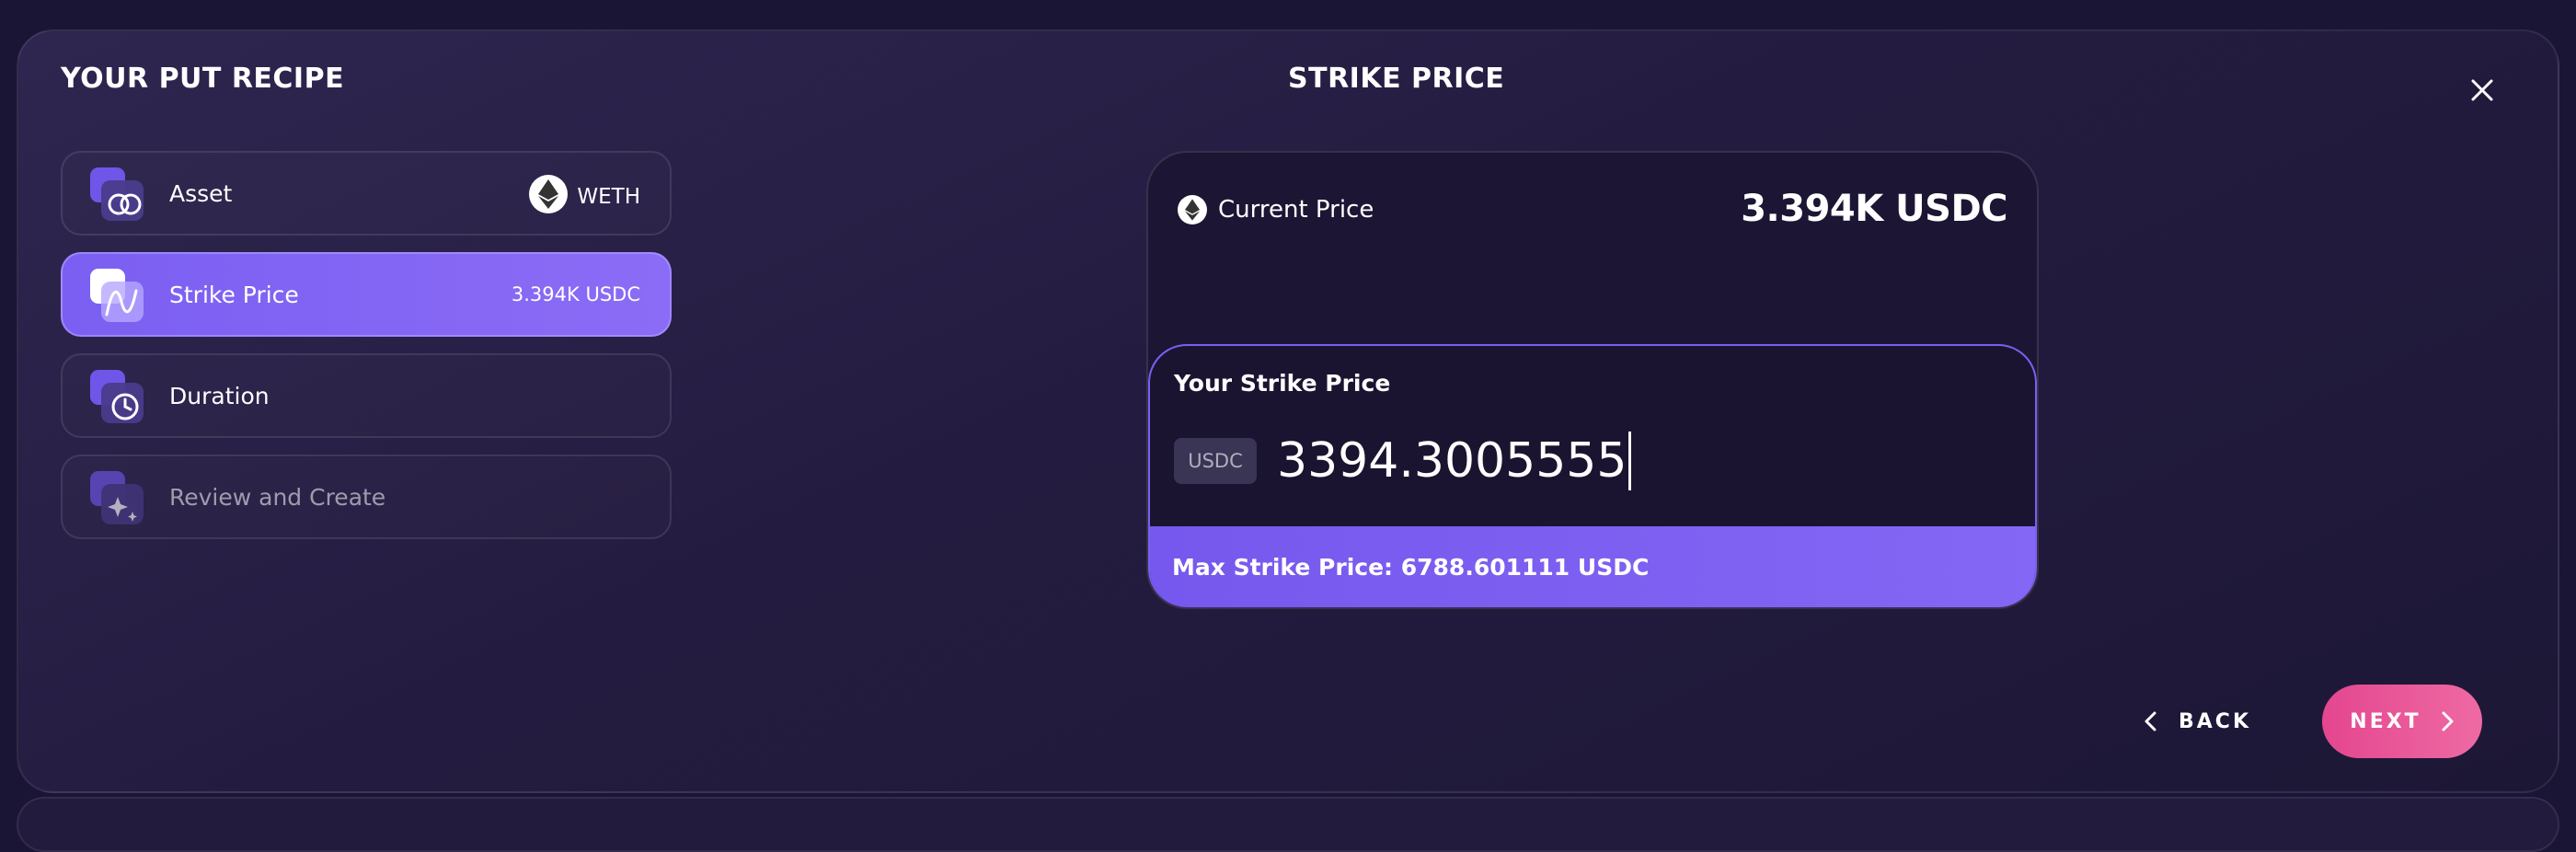  I want to click on chevron-right-icon, so click(2448, 721).